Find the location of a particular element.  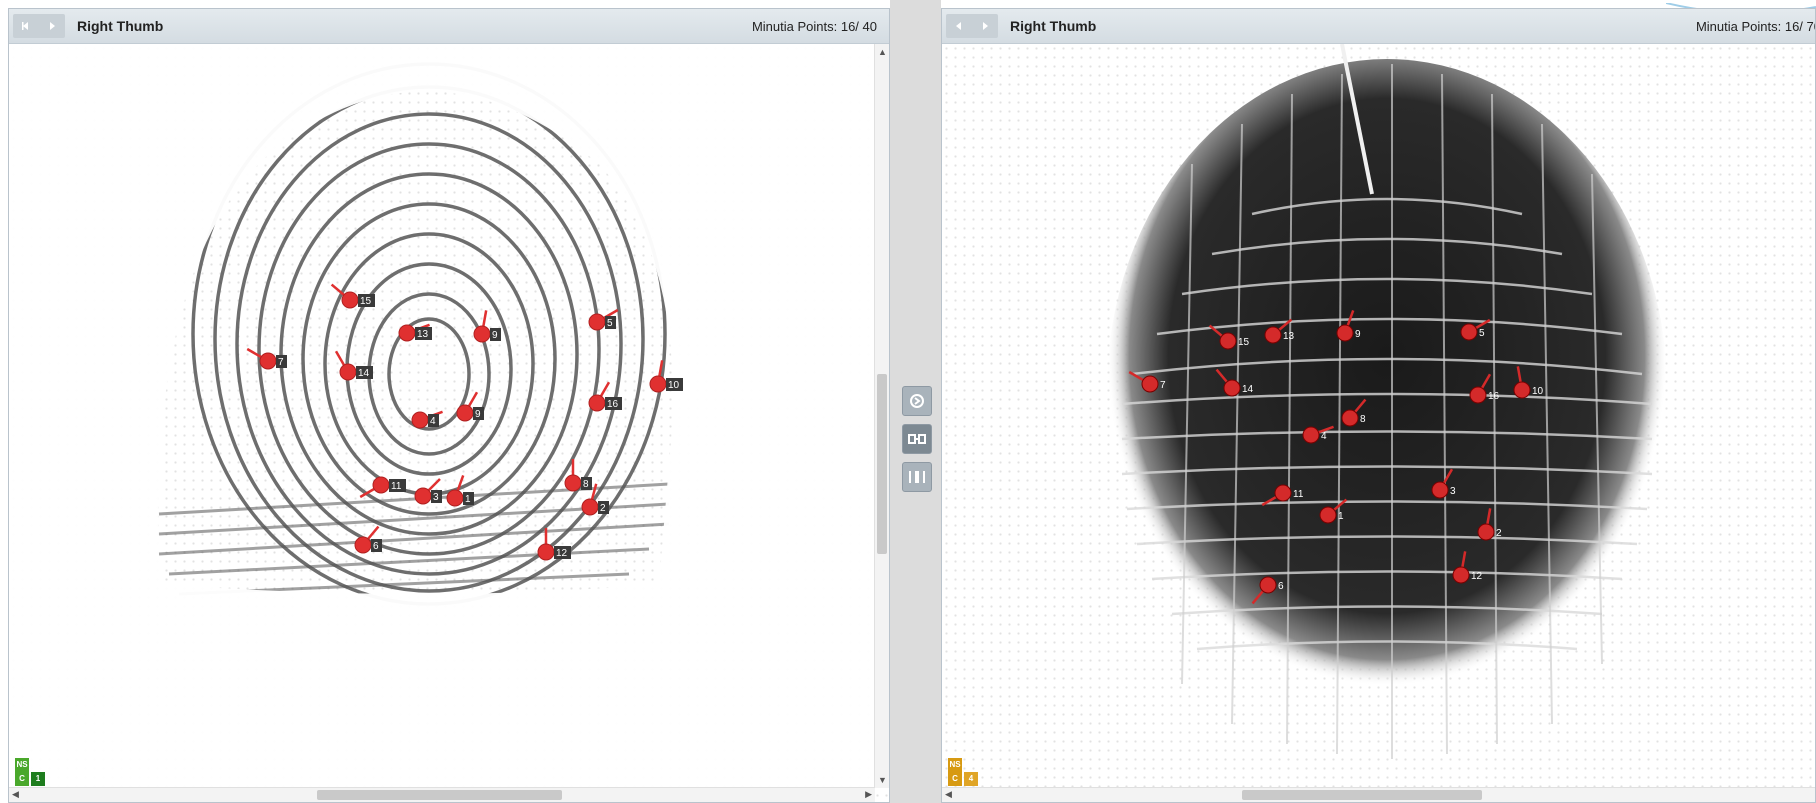

link-button is located at coordinates (917, 439).